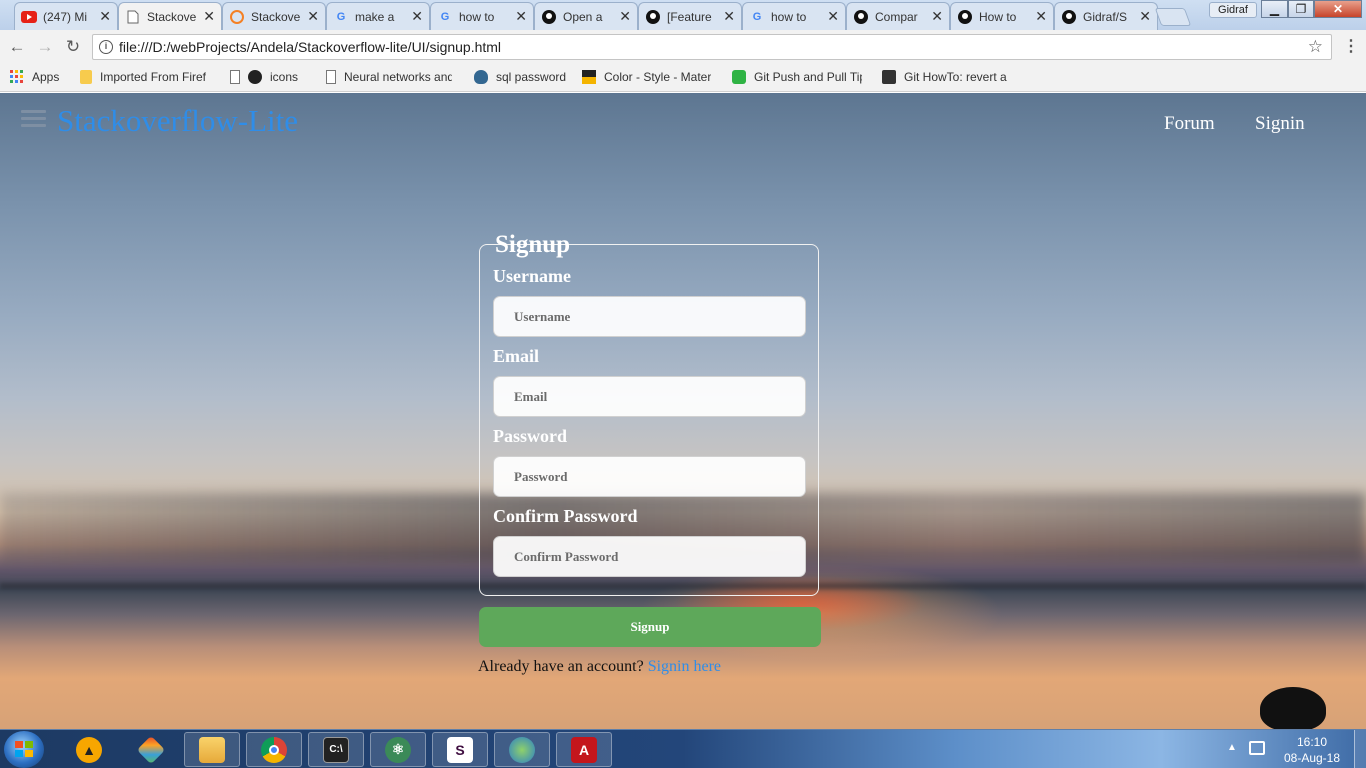 The width and height of the screenshot is (1366, 768). What do you see at coordinates (649, 476) in the screenshot?
I see `password-input` at bounding box center [649, 476].